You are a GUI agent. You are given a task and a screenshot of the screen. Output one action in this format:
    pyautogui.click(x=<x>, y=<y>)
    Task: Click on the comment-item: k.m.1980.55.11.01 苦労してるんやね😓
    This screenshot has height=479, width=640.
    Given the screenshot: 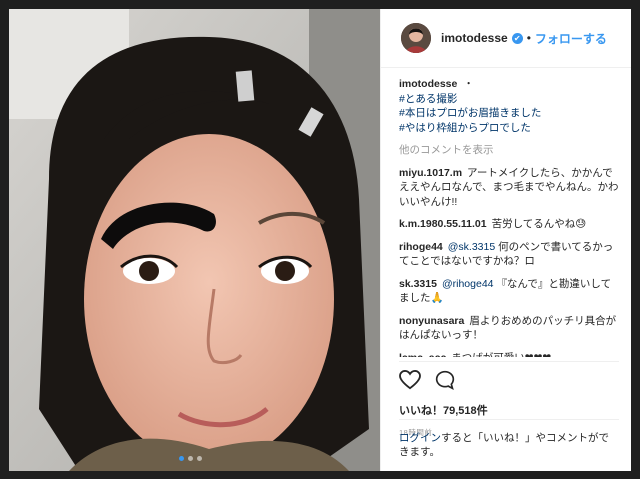 What is the action you would take?
    pyautogui.click(x=509, y=224)
    